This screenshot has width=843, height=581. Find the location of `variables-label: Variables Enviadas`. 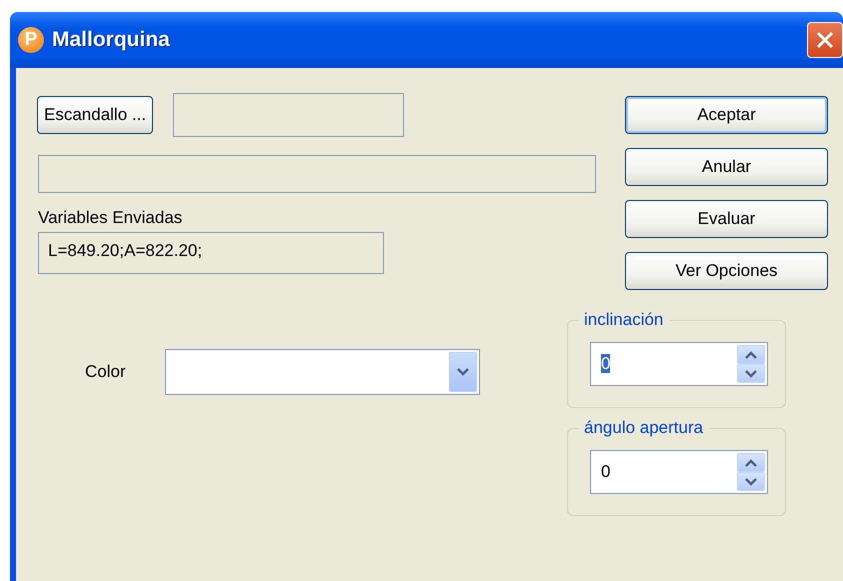

variables-label: Variables Enviadas is located at coordinates (111, 218).